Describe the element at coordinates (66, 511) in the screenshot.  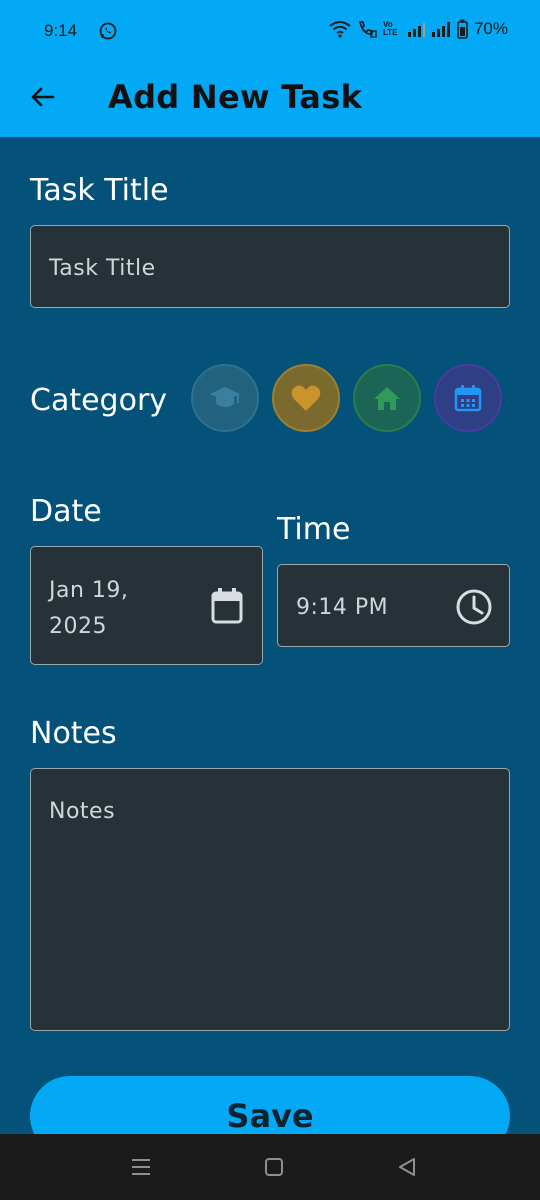
I see `date-label: Date` at that location.